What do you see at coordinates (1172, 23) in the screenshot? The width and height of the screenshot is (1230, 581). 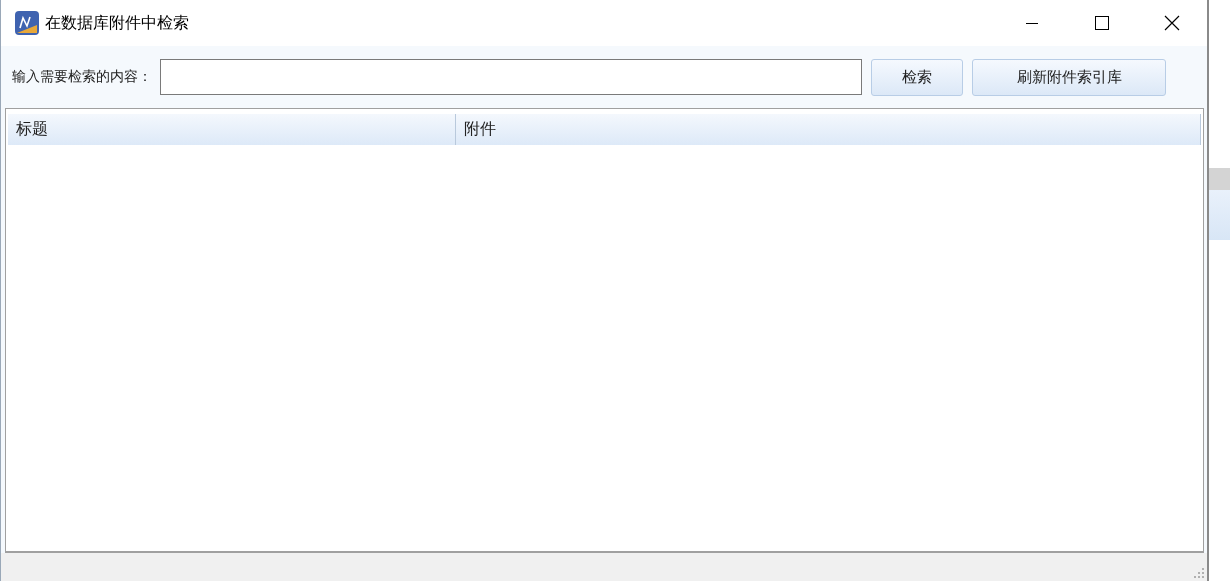 I see `close-icon` at bounding box center [1172, 23].